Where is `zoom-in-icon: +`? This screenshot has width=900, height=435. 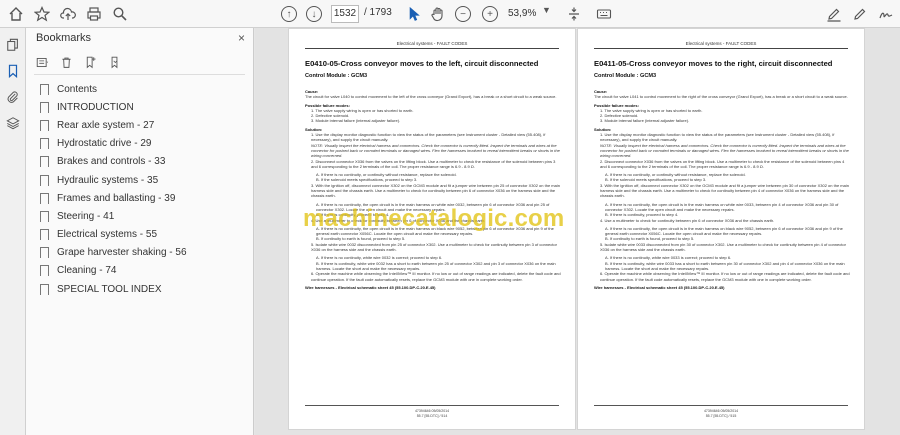
zoom-in-icon: + is located at coordinates (490, 14).